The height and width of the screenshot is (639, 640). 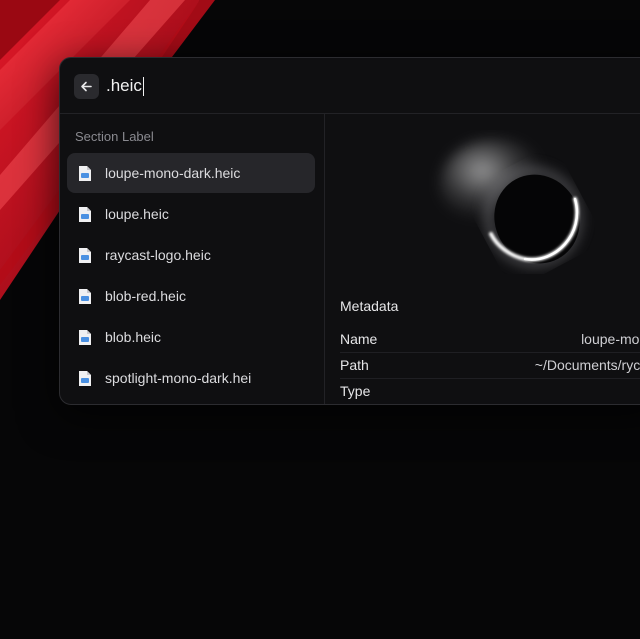 What do you see at coordinates (178, 378) in the screenshot?
I see `list-item-label: spotlight-mono-dark.hei` at bounding box center [178, 378].